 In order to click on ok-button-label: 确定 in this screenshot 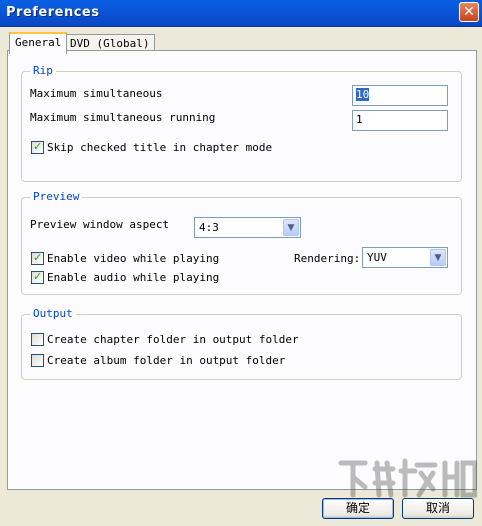, I will do `click(357, 508)`.